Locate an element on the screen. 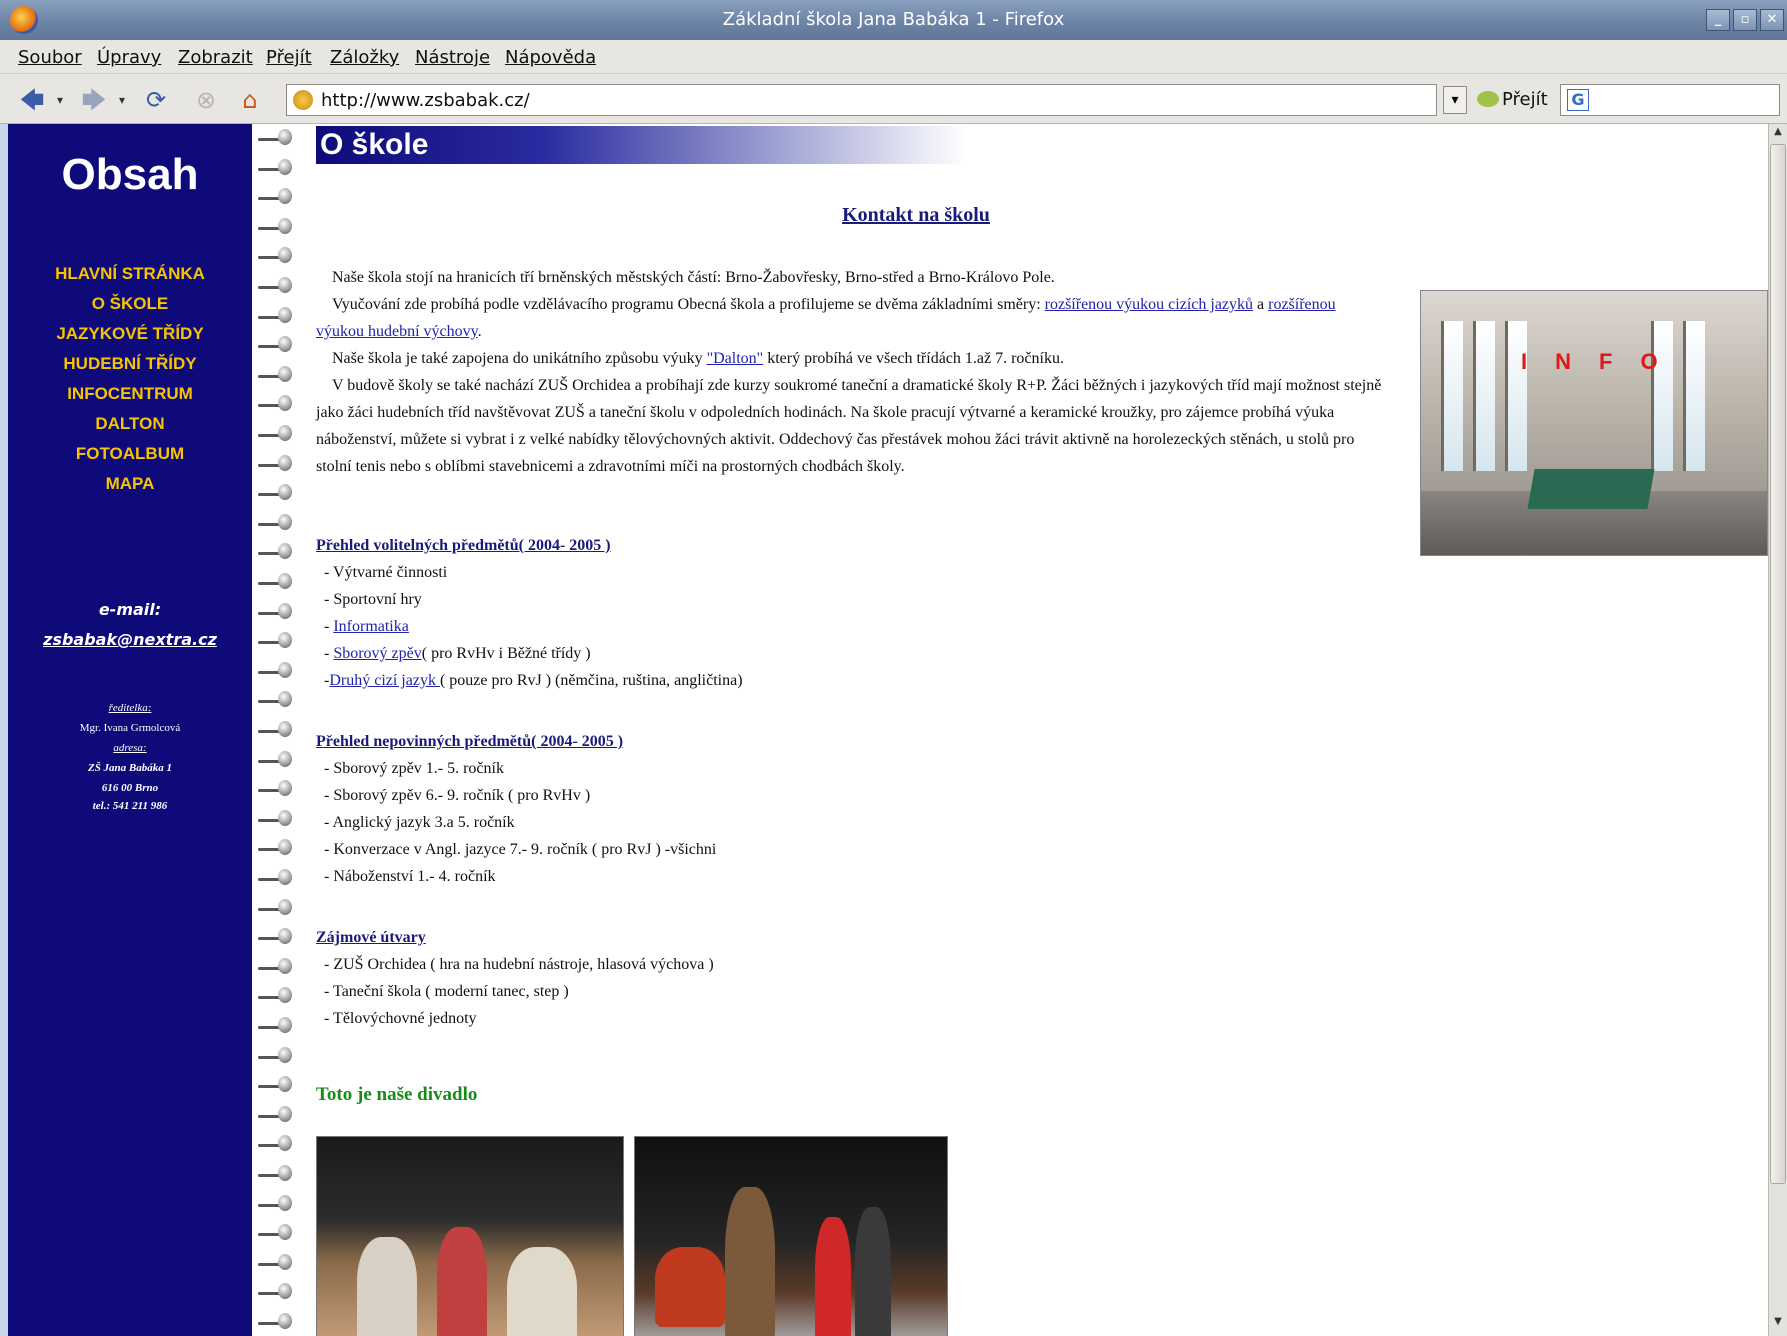 The height and width of the screenshot is (1336, 1787). director-name: Mgr. Ivana Grmolcová is located at coordinates (130, 728).